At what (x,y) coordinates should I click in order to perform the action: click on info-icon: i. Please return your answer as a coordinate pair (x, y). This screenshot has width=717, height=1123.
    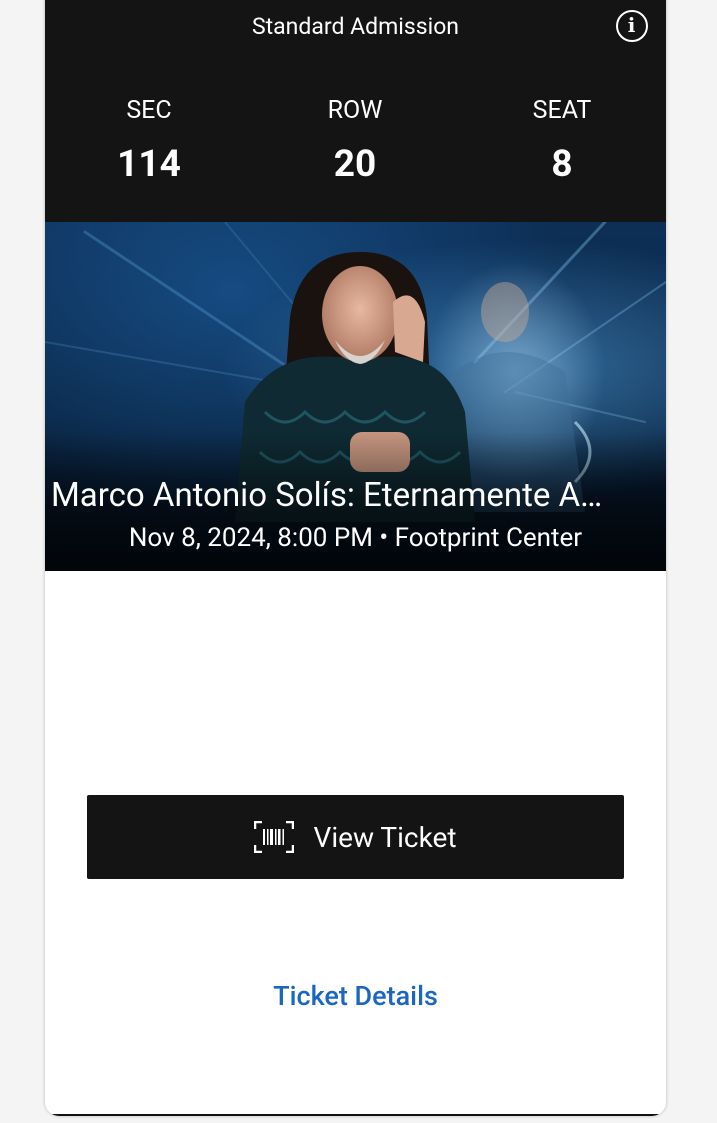
    Looking at the image, I should click on (632, 26).